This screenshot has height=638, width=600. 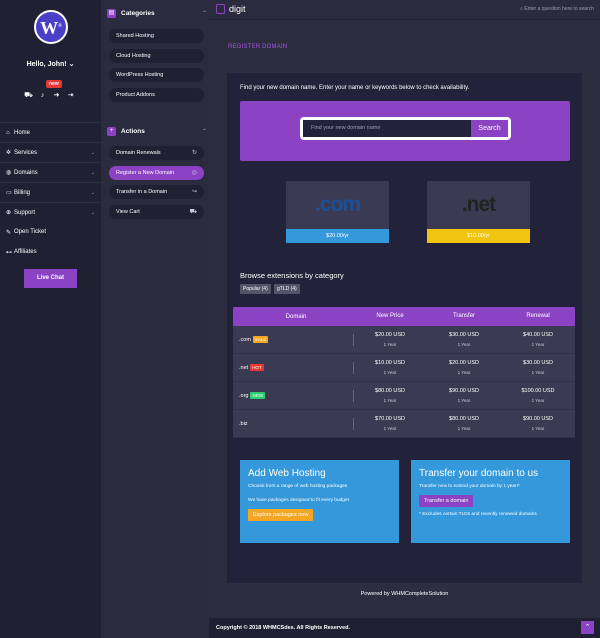 I want to click on nav-icon: ⌂, so click(x=8, y=132).